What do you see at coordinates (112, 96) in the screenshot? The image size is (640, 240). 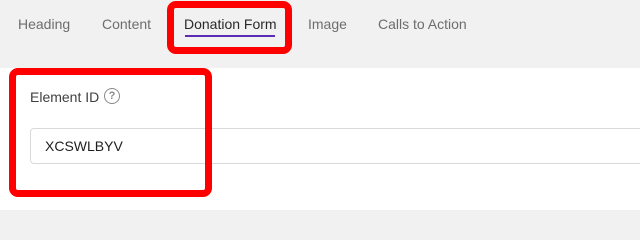 I see `help-icon: ?` at bounding box center [112, 96].